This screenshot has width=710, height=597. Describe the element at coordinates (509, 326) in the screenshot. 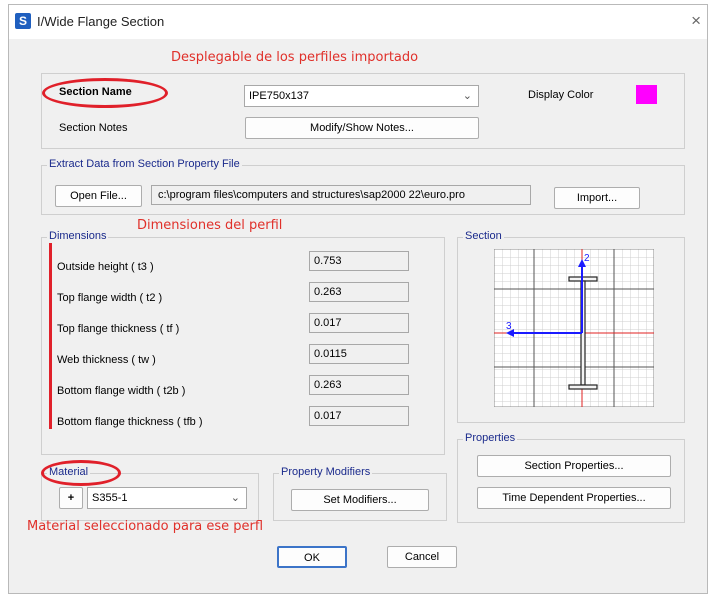

I see `axis-3-label: 3` at that location.